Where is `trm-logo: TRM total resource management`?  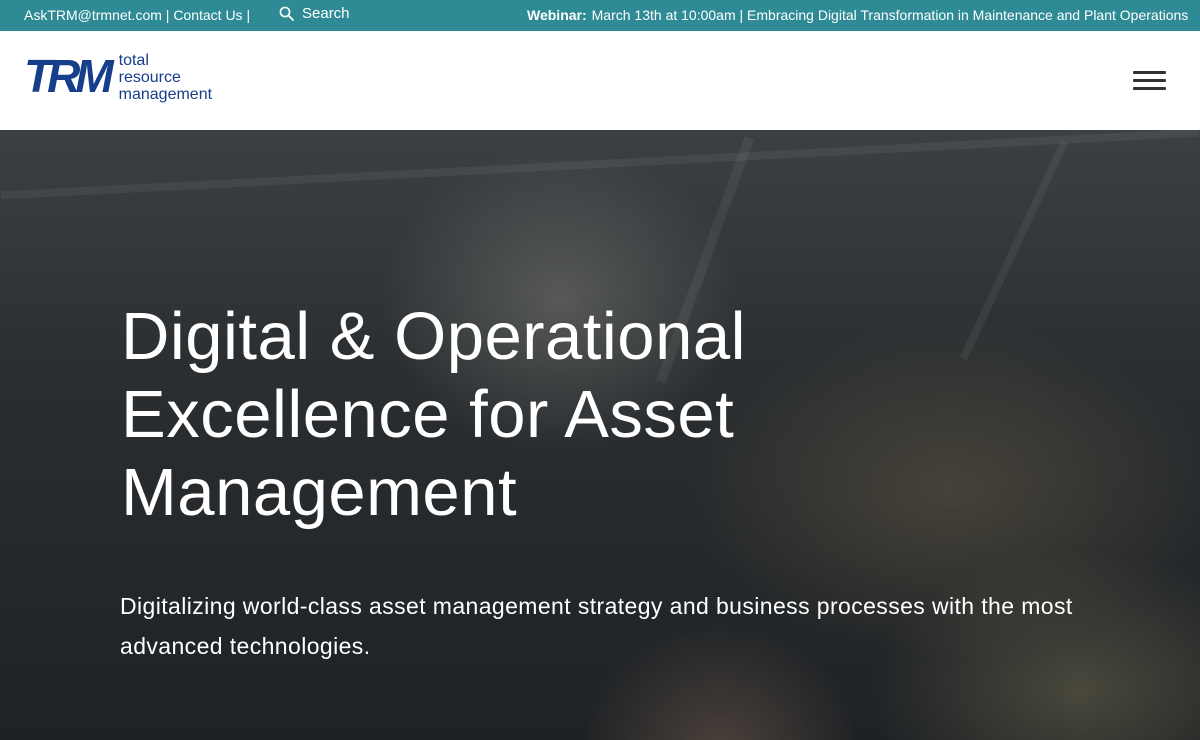
trm-logo: TRM total resource management is located at coordinates (118, 76).